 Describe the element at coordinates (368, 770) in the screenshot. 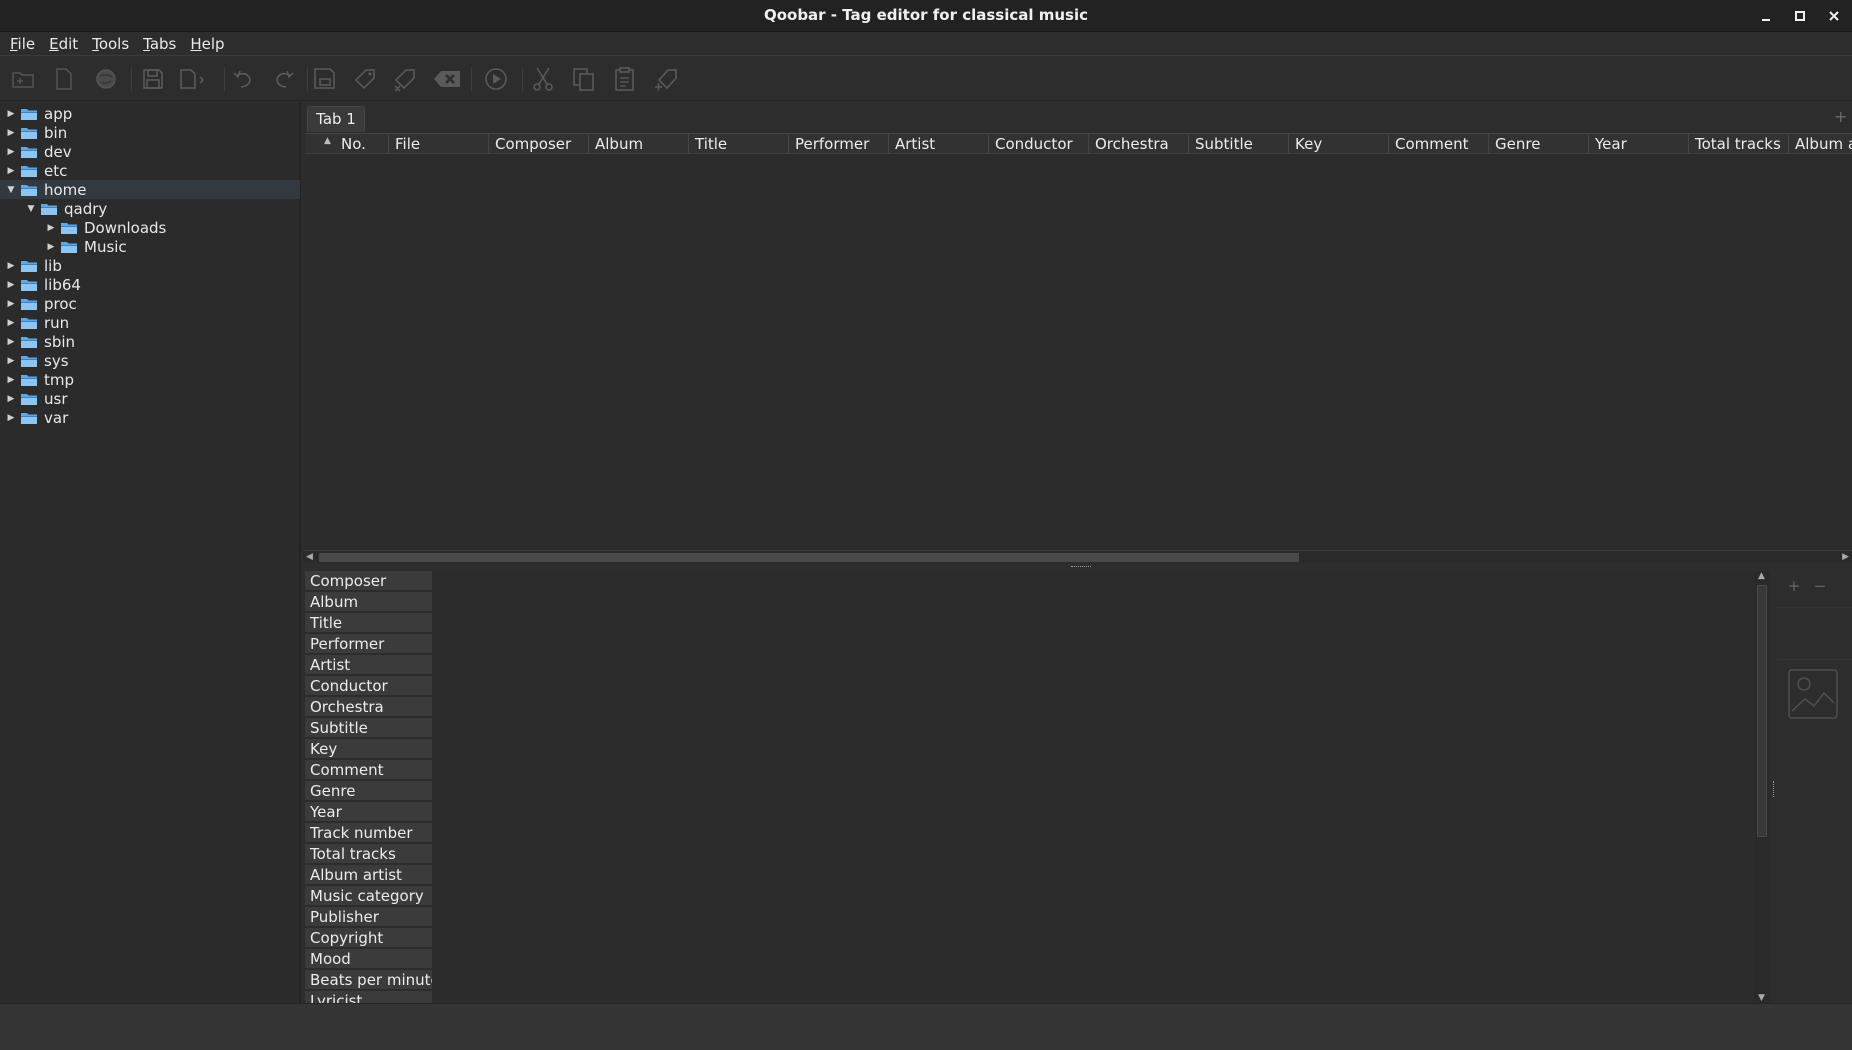

I see `tag-label-comment: Comment` at that location.